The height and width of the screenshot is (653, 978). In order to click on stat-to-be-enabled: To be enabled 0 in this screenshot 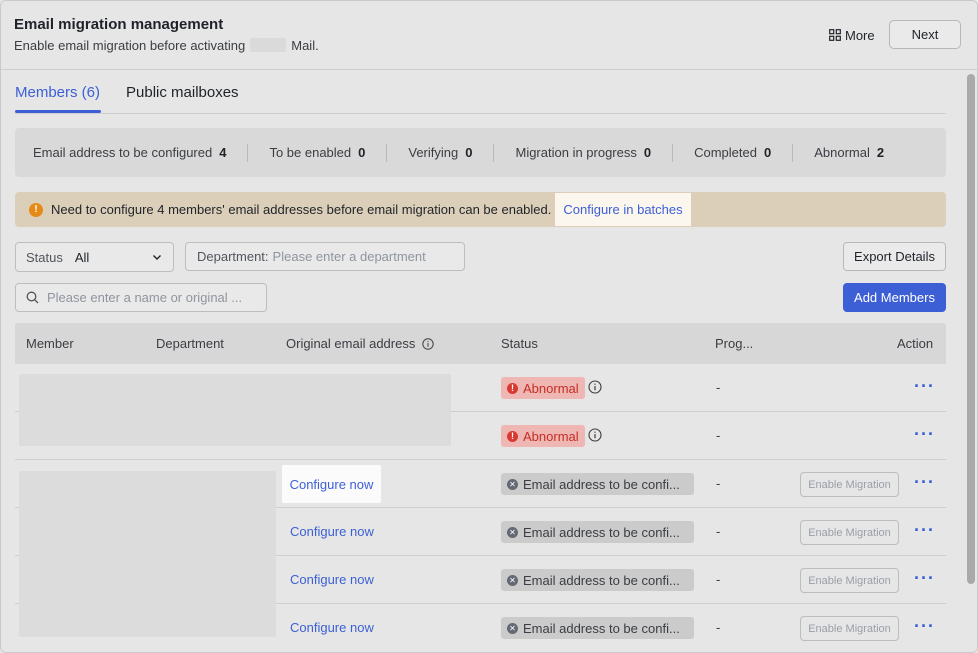, I will do `click(317, 152)`.